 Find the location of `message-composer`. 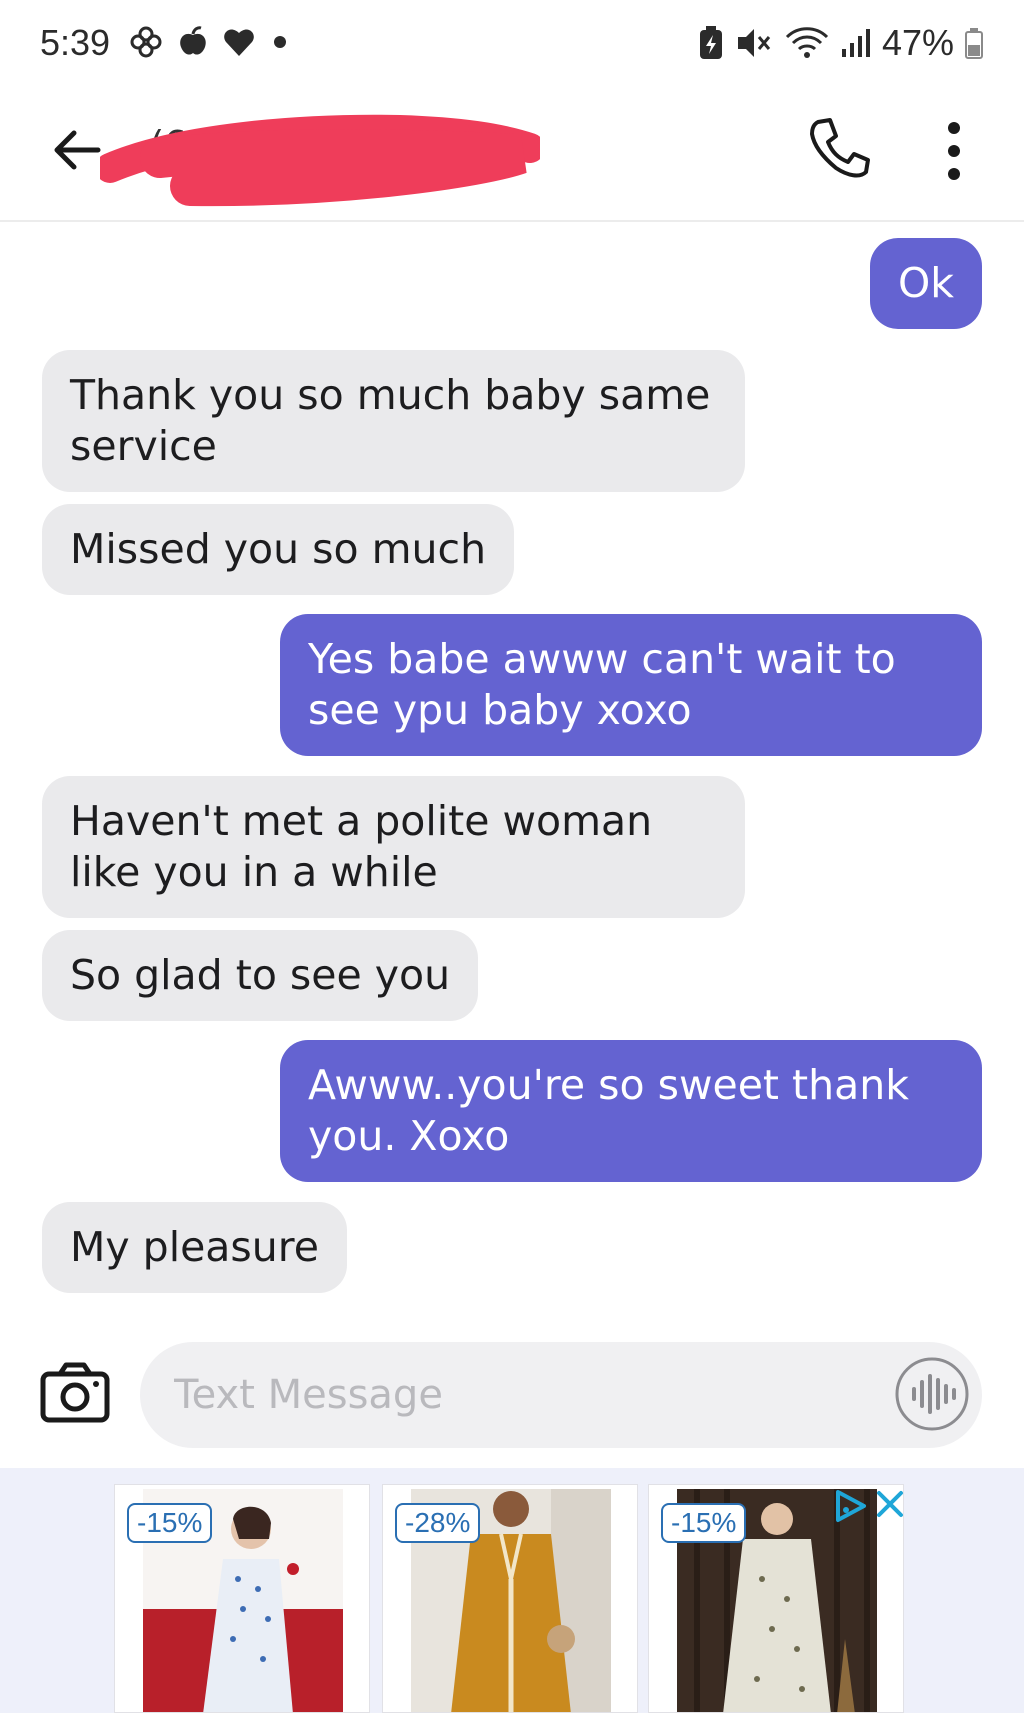

message-composer is located at coordinates (512, 1400).